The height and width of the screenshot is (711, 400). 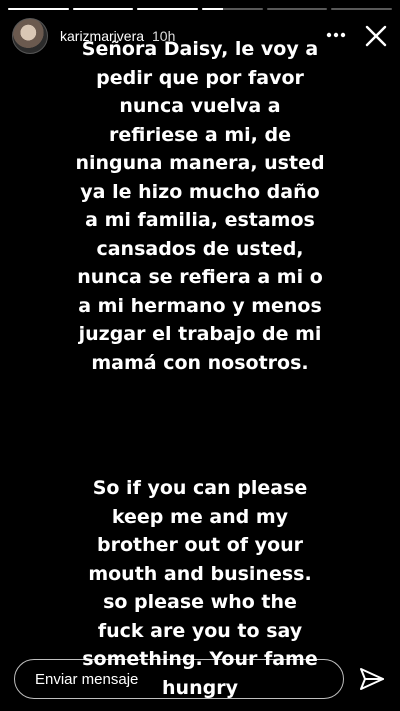 I want to click on avatar, so click(x=30, y=36).